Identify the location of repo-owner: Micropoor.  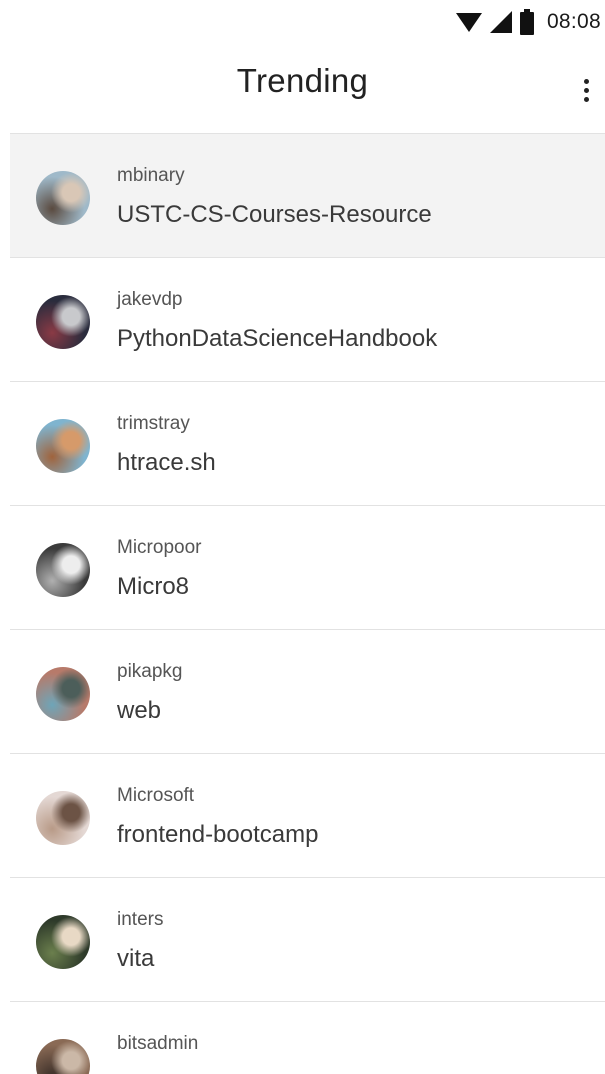
(159, 547).